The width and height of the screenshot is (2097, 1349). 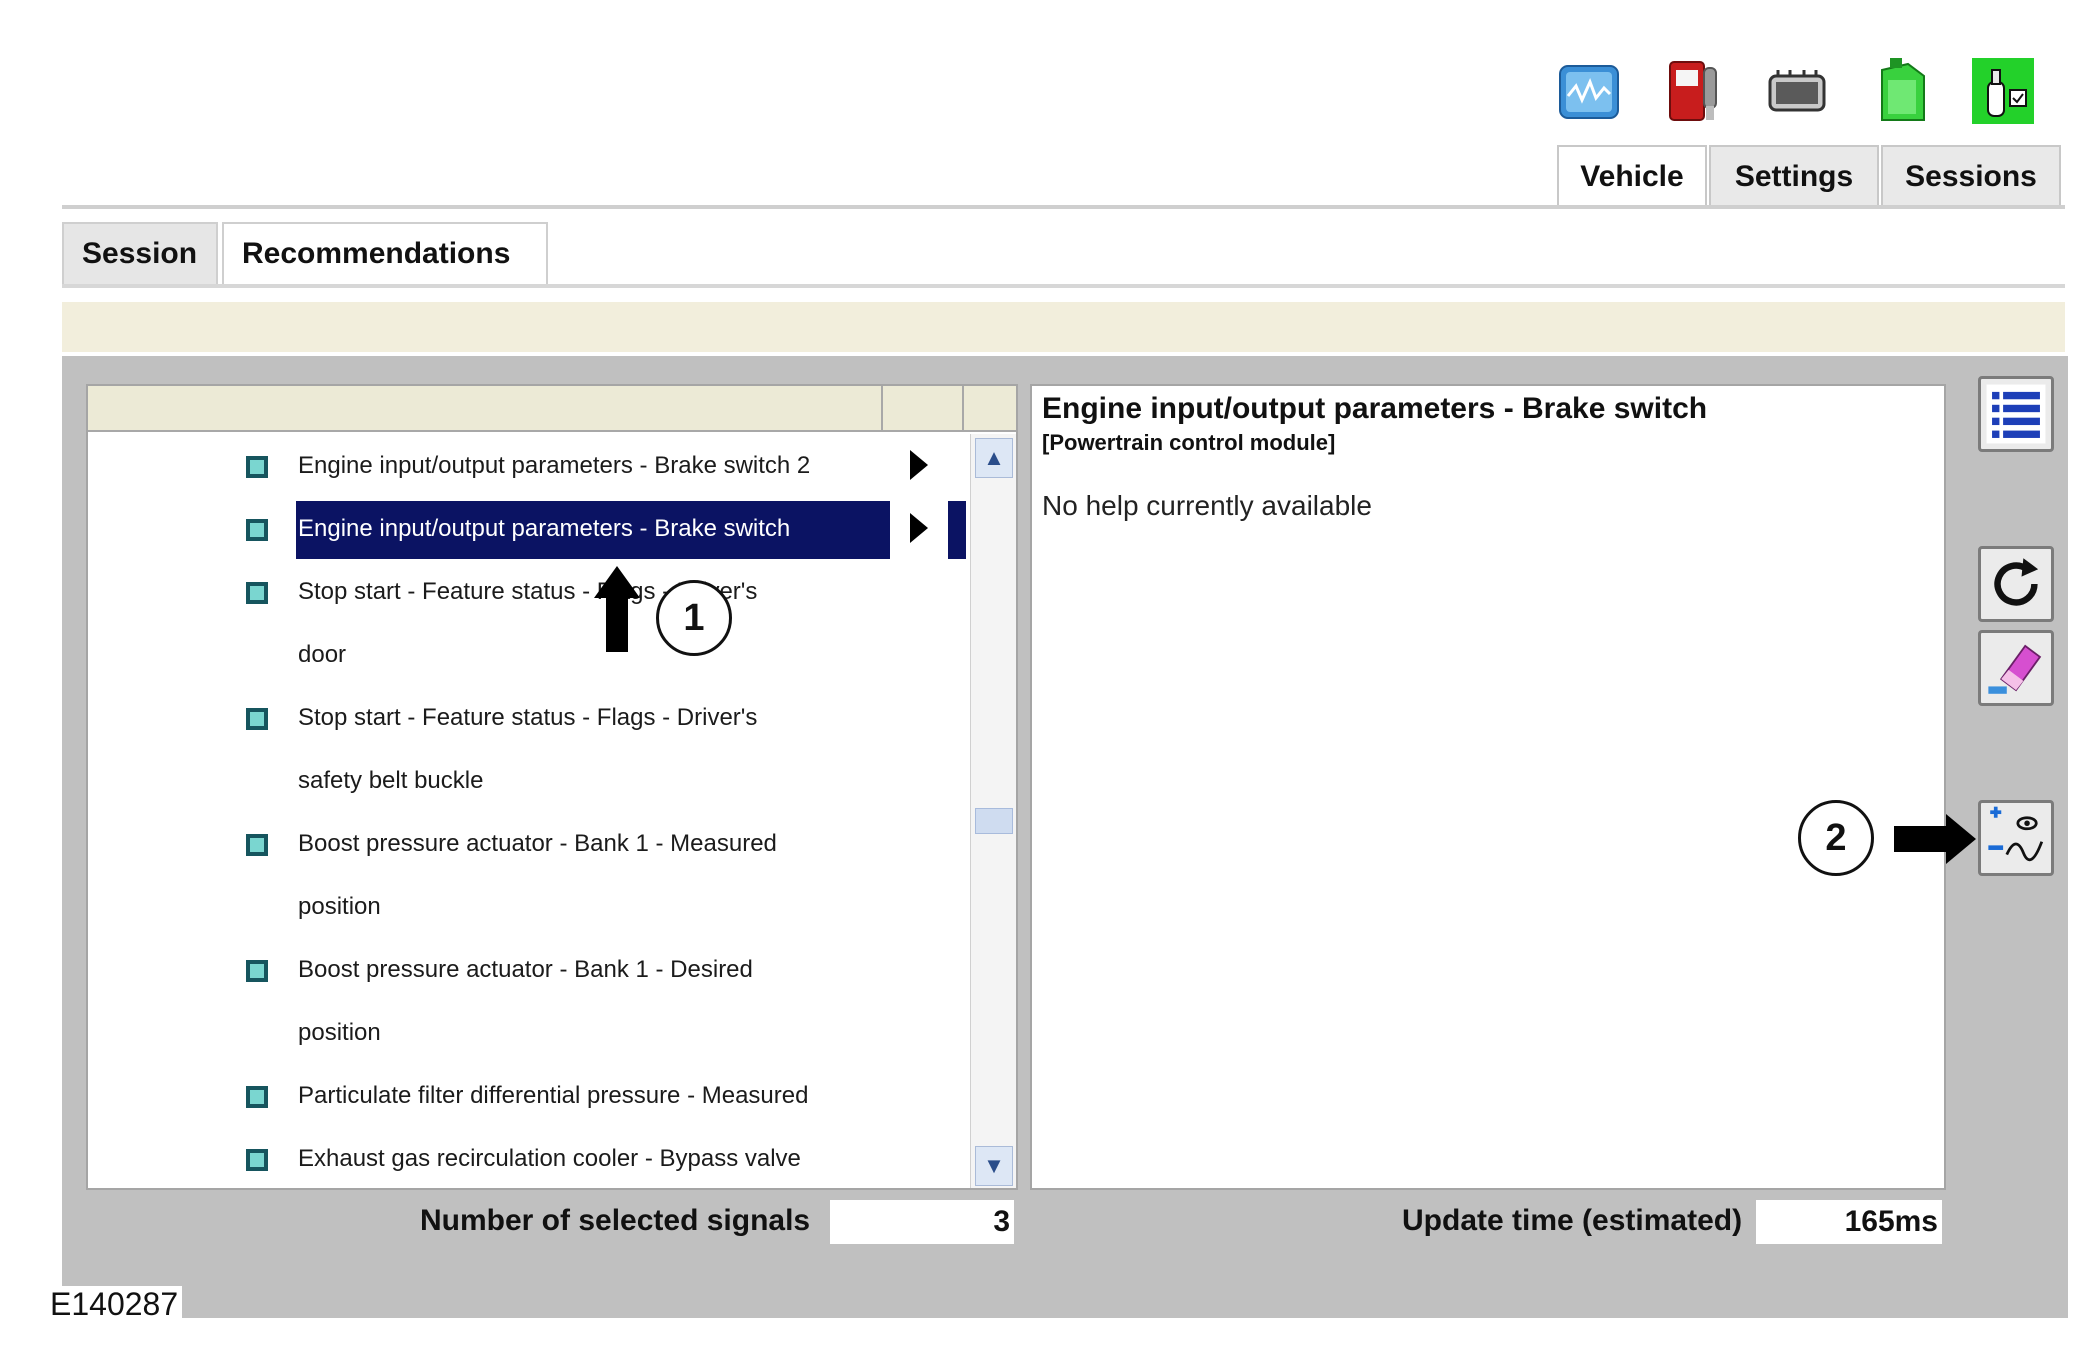 What do you see at coordinates (1127, 1297) in the screenshot?
I see `status-strip` at bounding box center [1127, 1297].